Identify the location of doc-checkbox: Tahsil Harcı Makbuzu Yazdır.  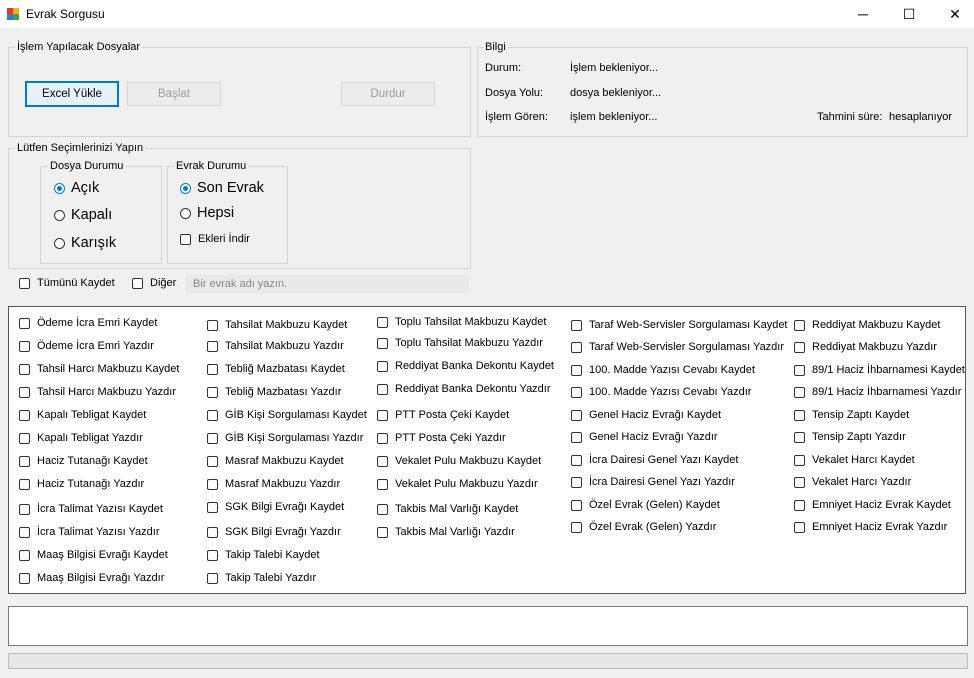
(97, 392).